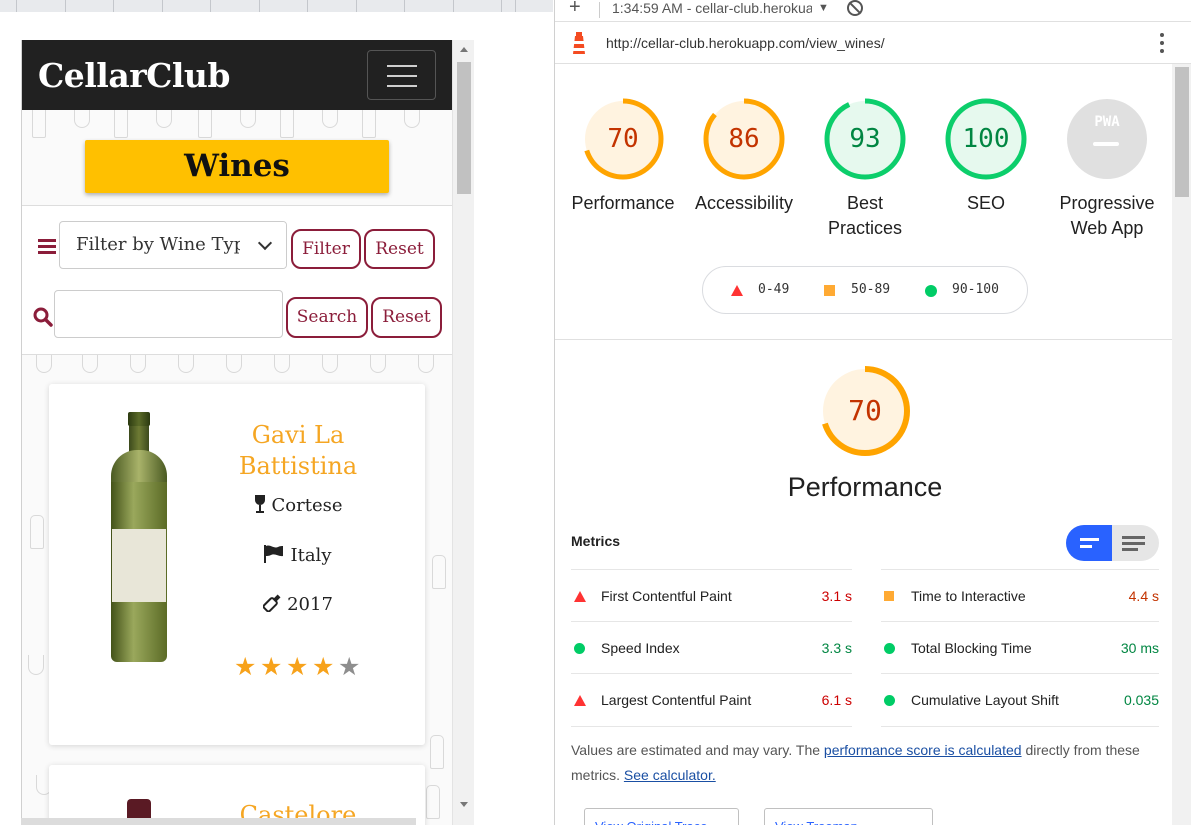 The image size is (1191, 825). Describe the element at coordinates (670, 775) in the screenshot. I see `see-calculator-link: See calculator.` at that location.